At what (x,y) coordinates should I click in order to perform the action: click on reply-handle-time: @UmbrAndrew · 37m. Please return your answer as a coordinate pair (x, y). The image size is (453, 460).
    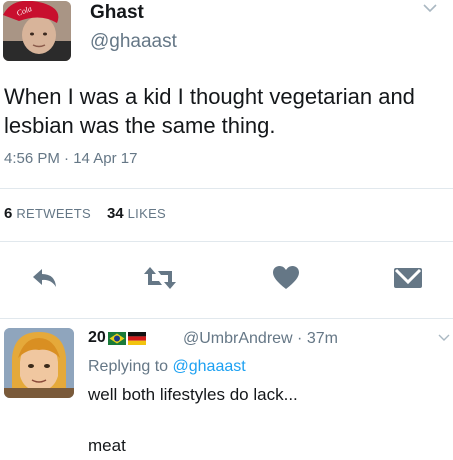
    Looking at the image, I should click on (260, 339).